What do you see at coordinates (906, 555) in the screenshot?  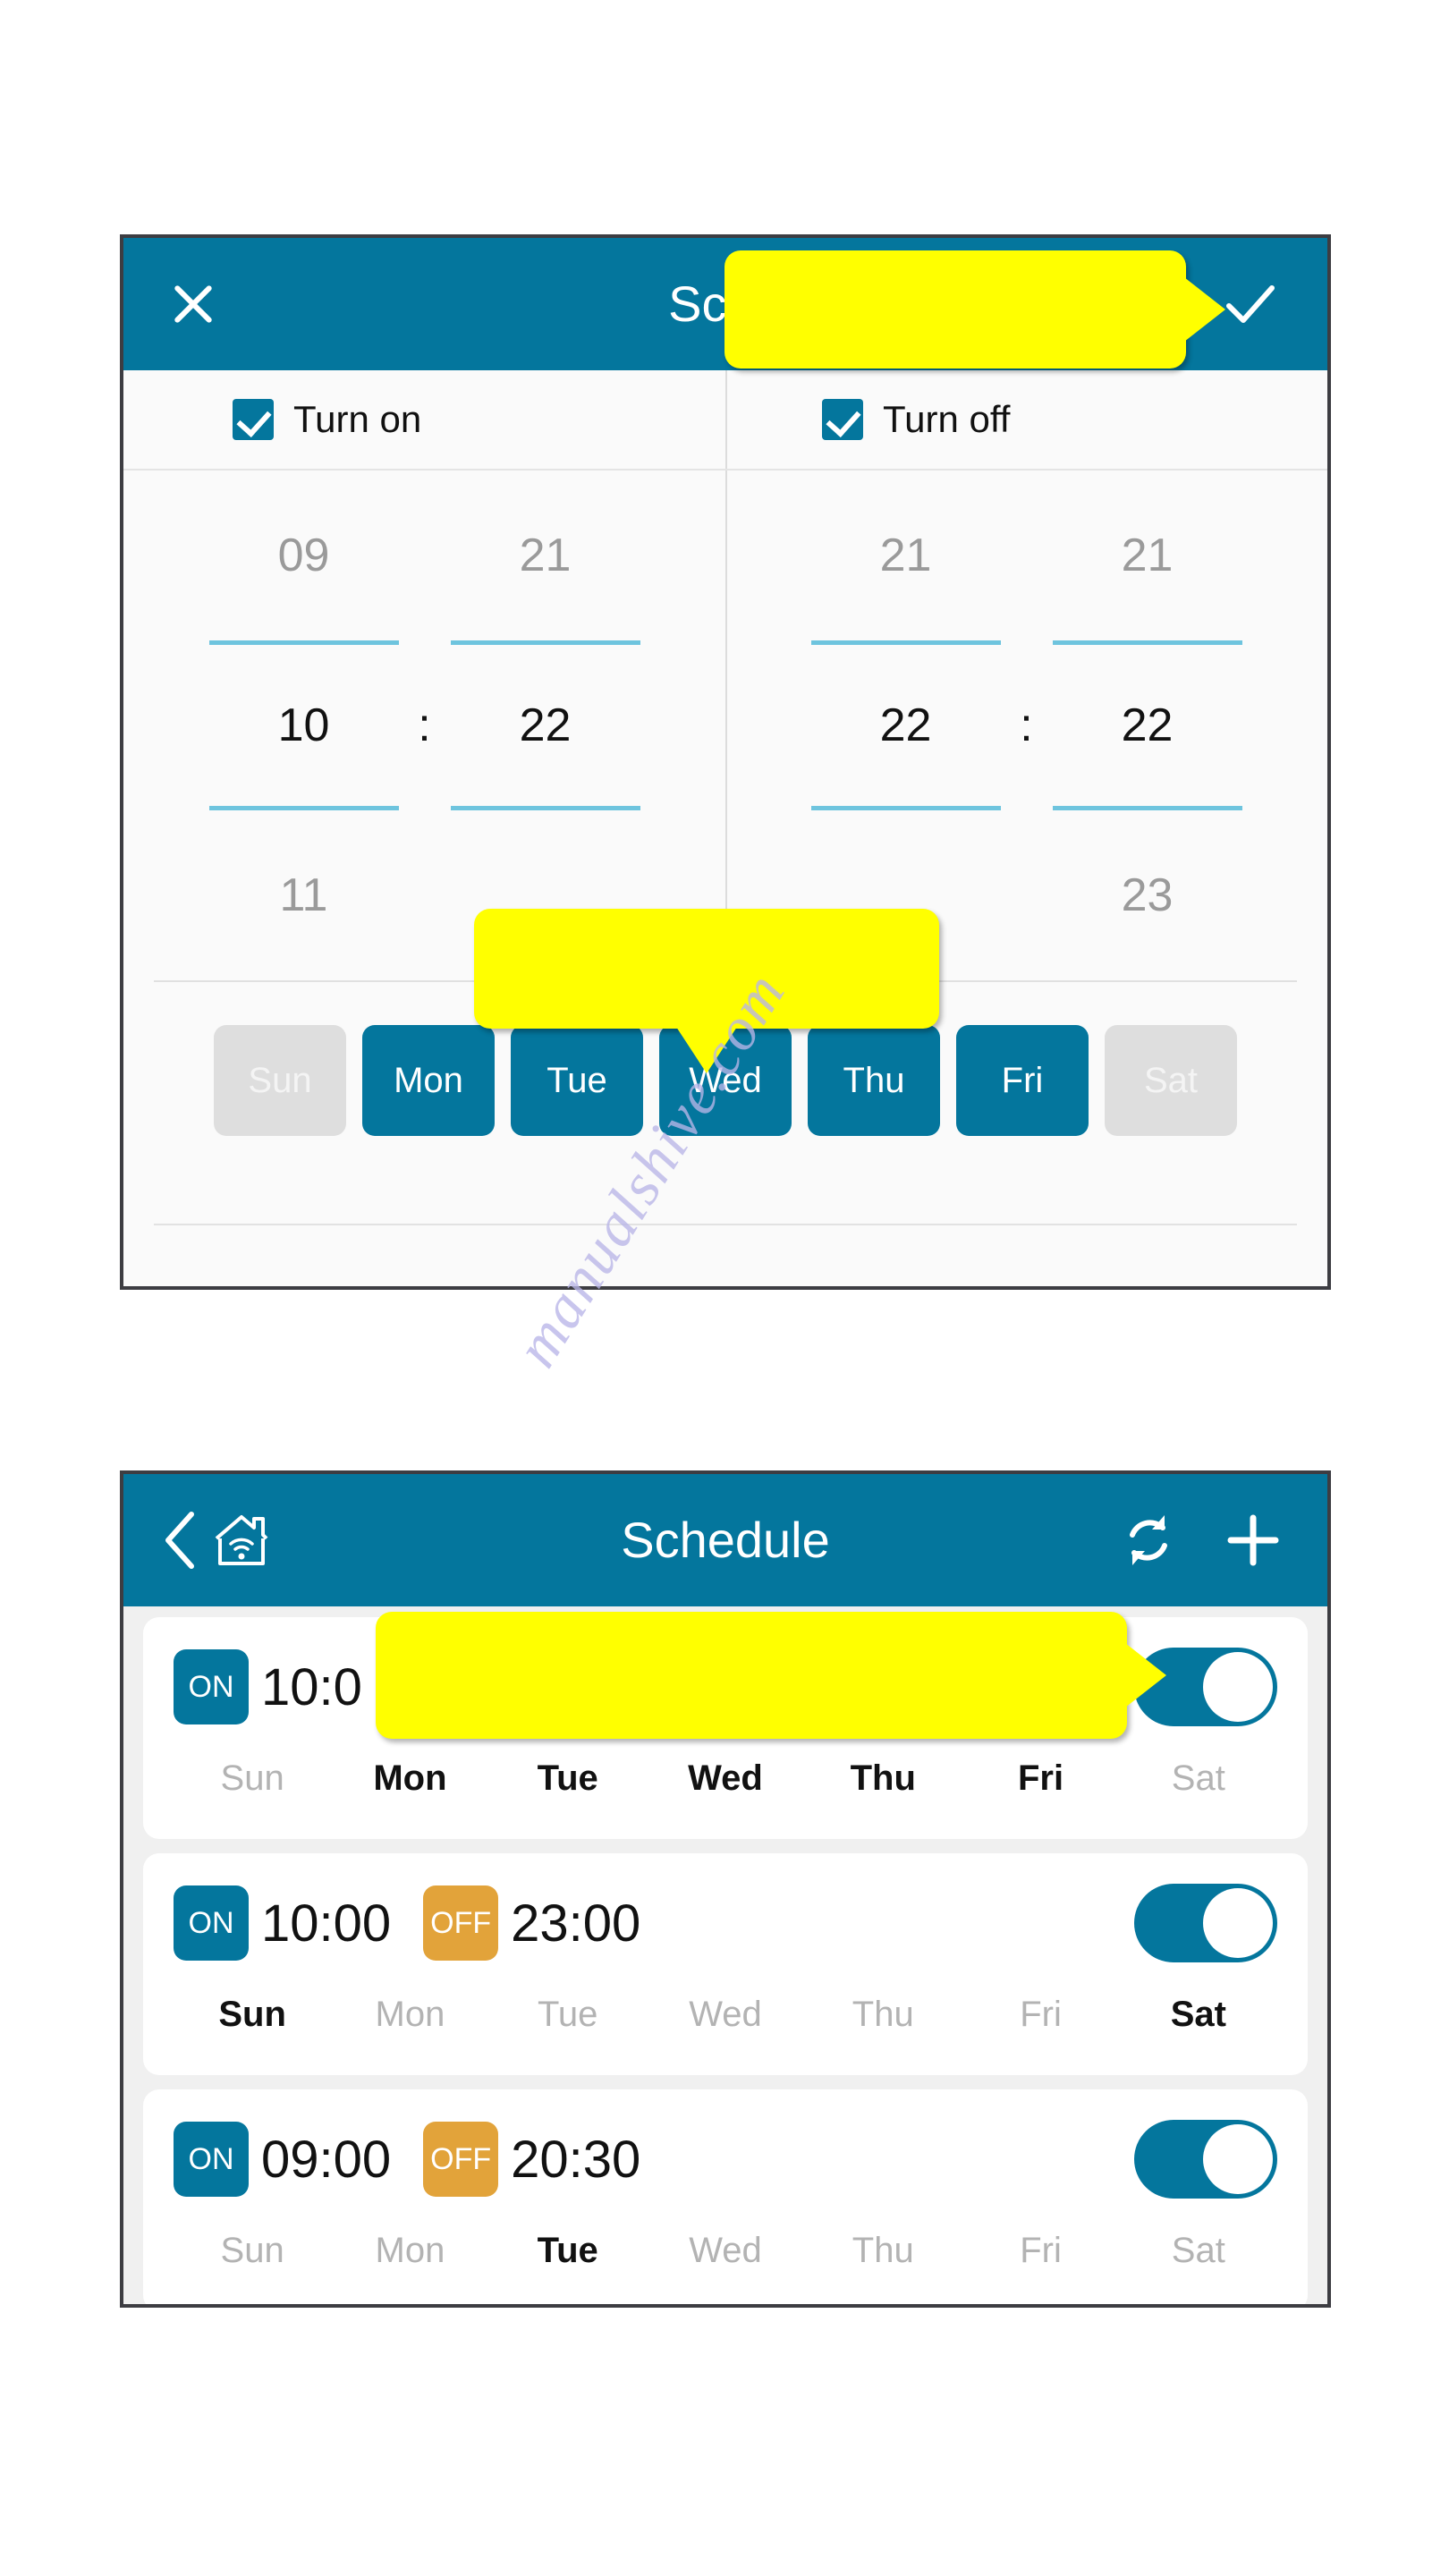 I see `off-hour-prev: 21` at bounding box center [906, 555].